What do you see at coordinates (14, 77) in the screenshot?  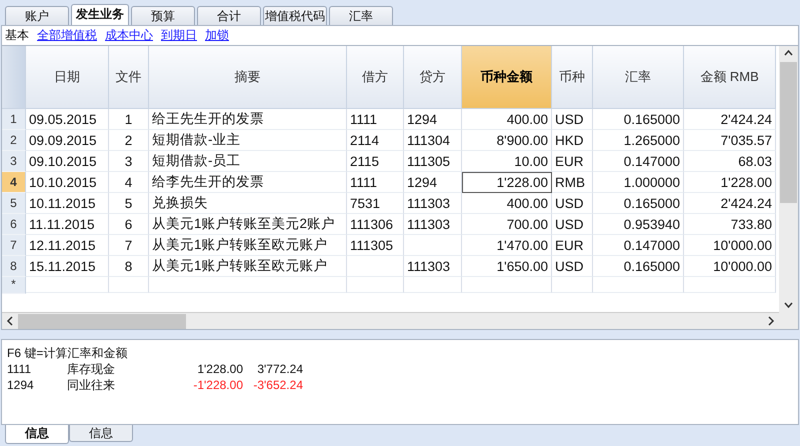 I see `corner-header` at bounding box center [14, 77].